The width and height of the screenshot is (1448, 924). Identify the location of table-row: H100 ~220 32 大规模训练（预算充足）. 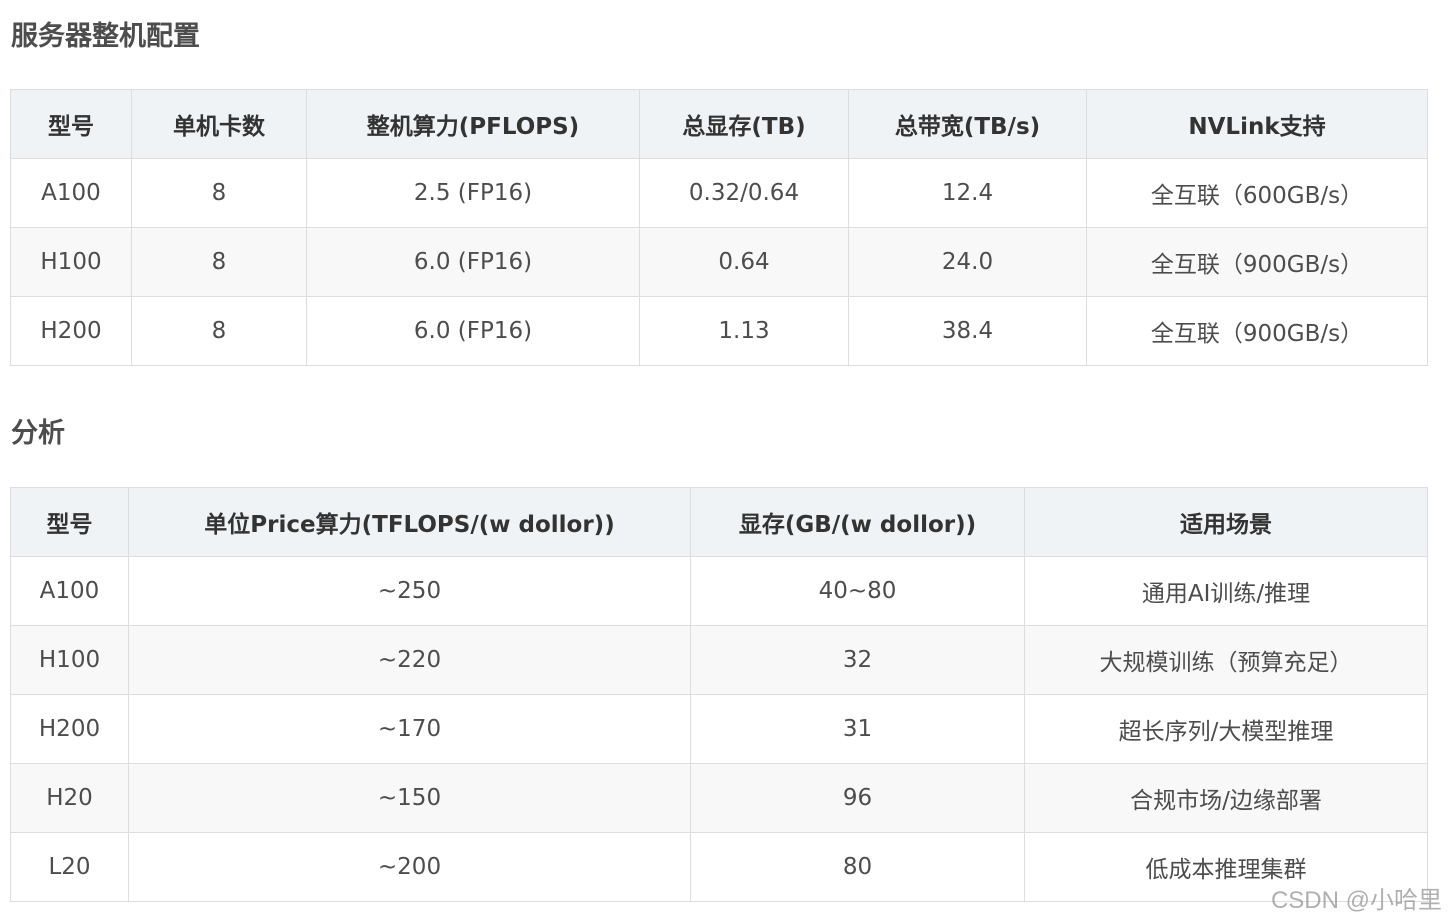
(719, 660).